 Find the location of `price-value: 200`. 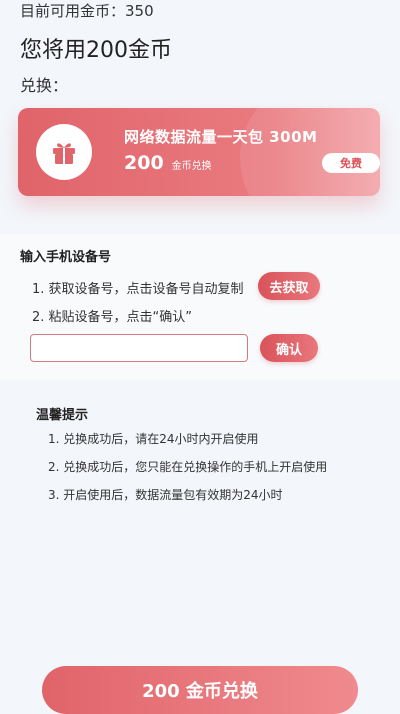

price-value: 200 is located at coordinates (144, 163).